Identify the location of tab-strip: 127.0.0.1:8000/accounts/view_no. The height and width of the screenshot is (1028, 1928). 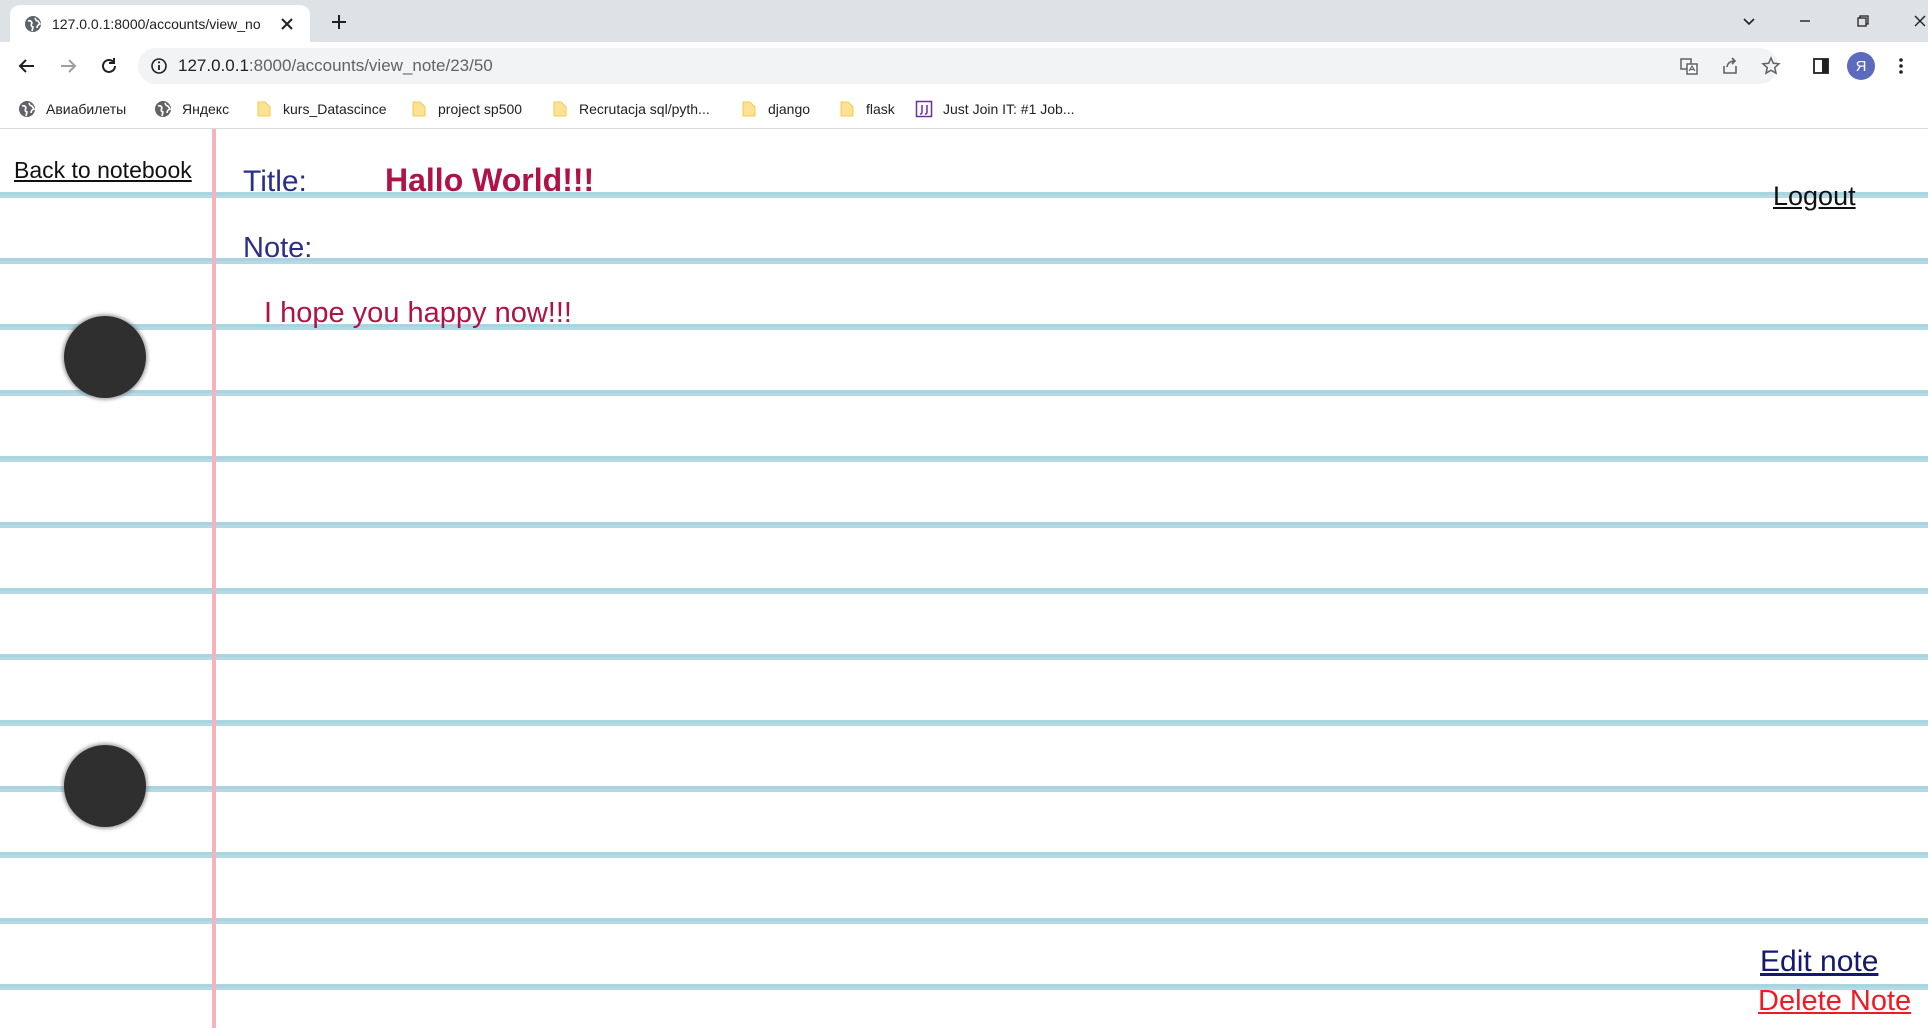
(964, 21).